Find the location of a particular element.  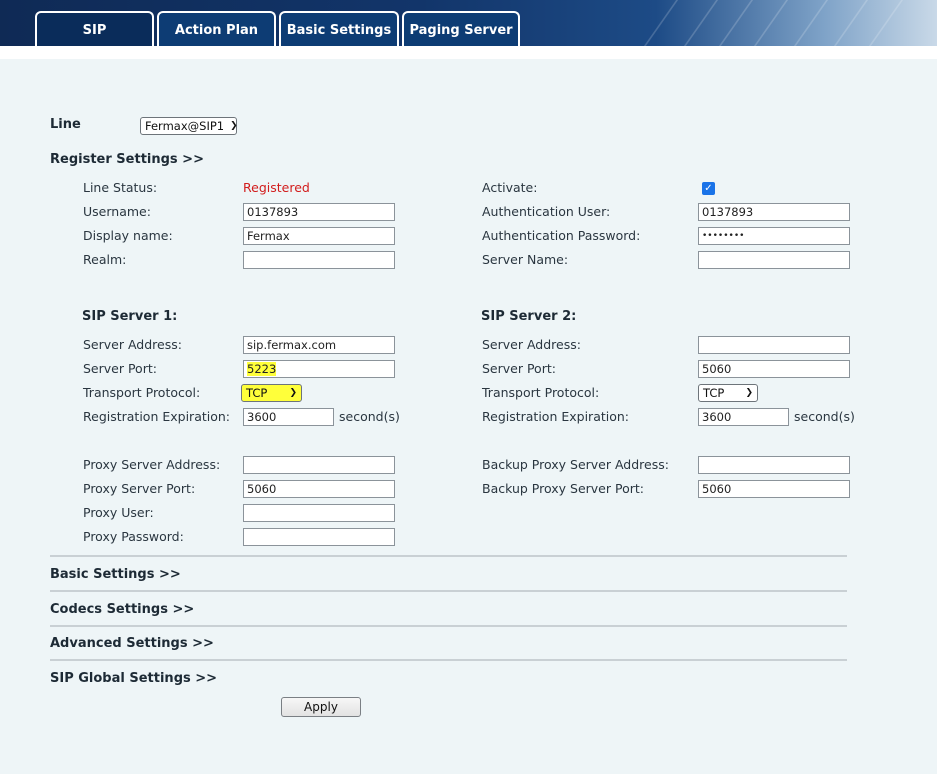

server1-expiration-label: Registration Expiration: is located at coordinates (157, 416).